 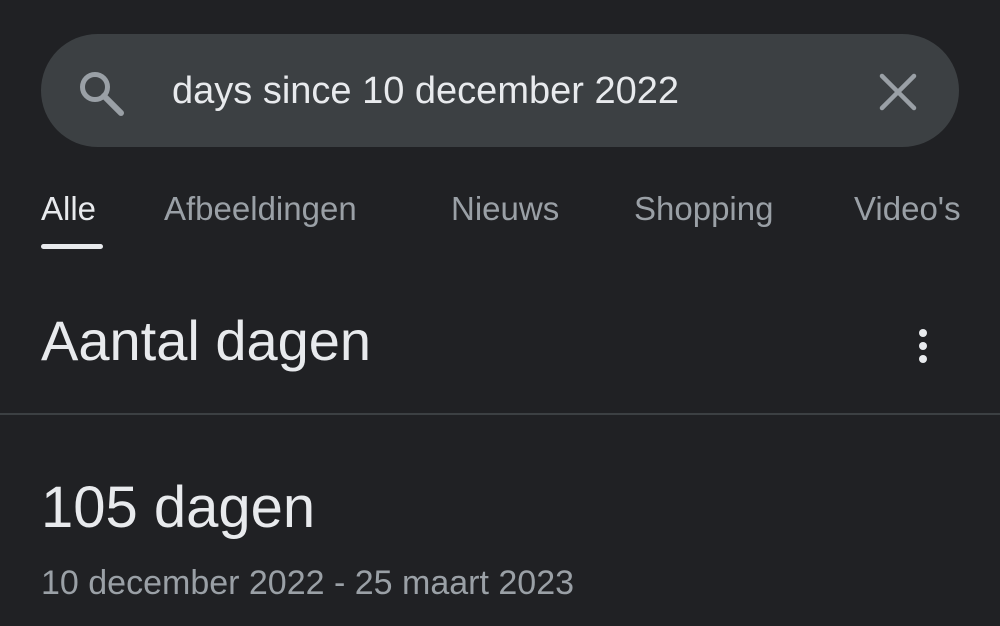 I want to click on tab-videos: Video's, so click(x=907, y=209).